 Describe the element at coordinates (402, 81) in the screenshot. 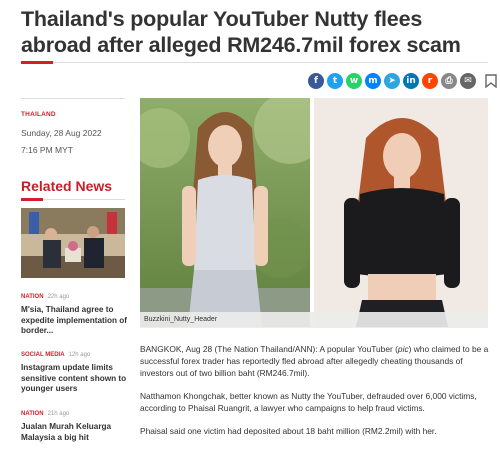

I see `share-bar: f t w m ➤ in r ⎙ ✉` at that location.